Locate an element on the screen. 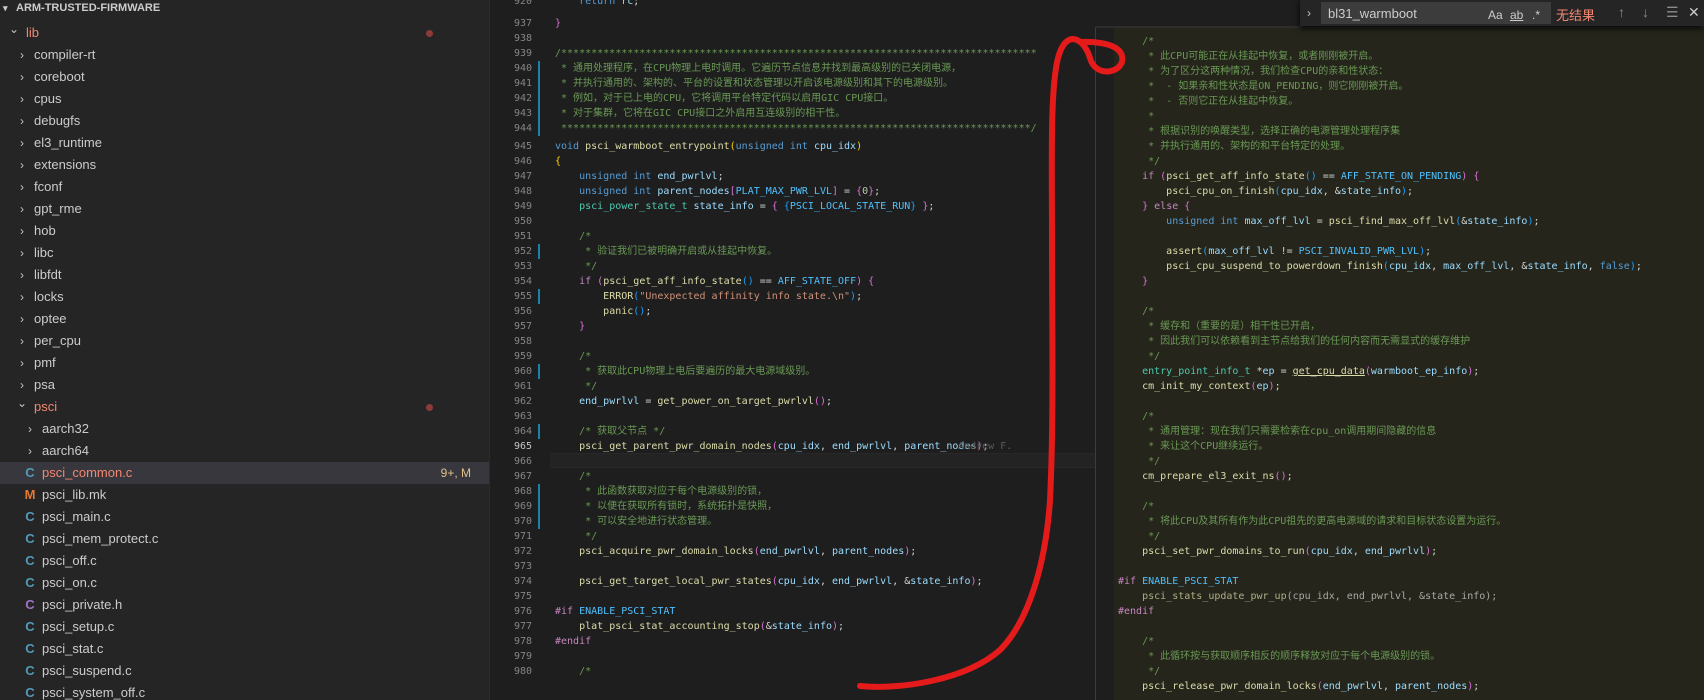 The image size is (1704, 700). code-text: * 获取此CPU物理上电后要遍历的最大电源域级别。 is located at coordinates (697, 371).